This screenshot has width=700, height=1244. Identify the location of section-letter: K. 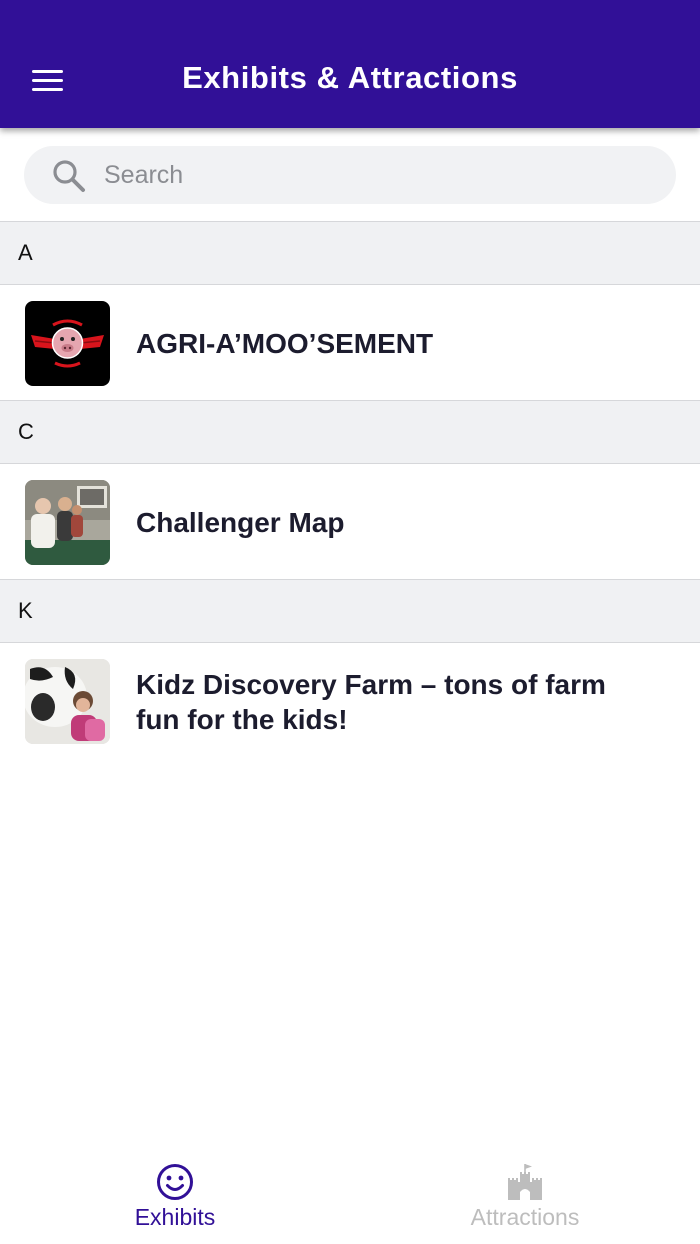
(25, 610).